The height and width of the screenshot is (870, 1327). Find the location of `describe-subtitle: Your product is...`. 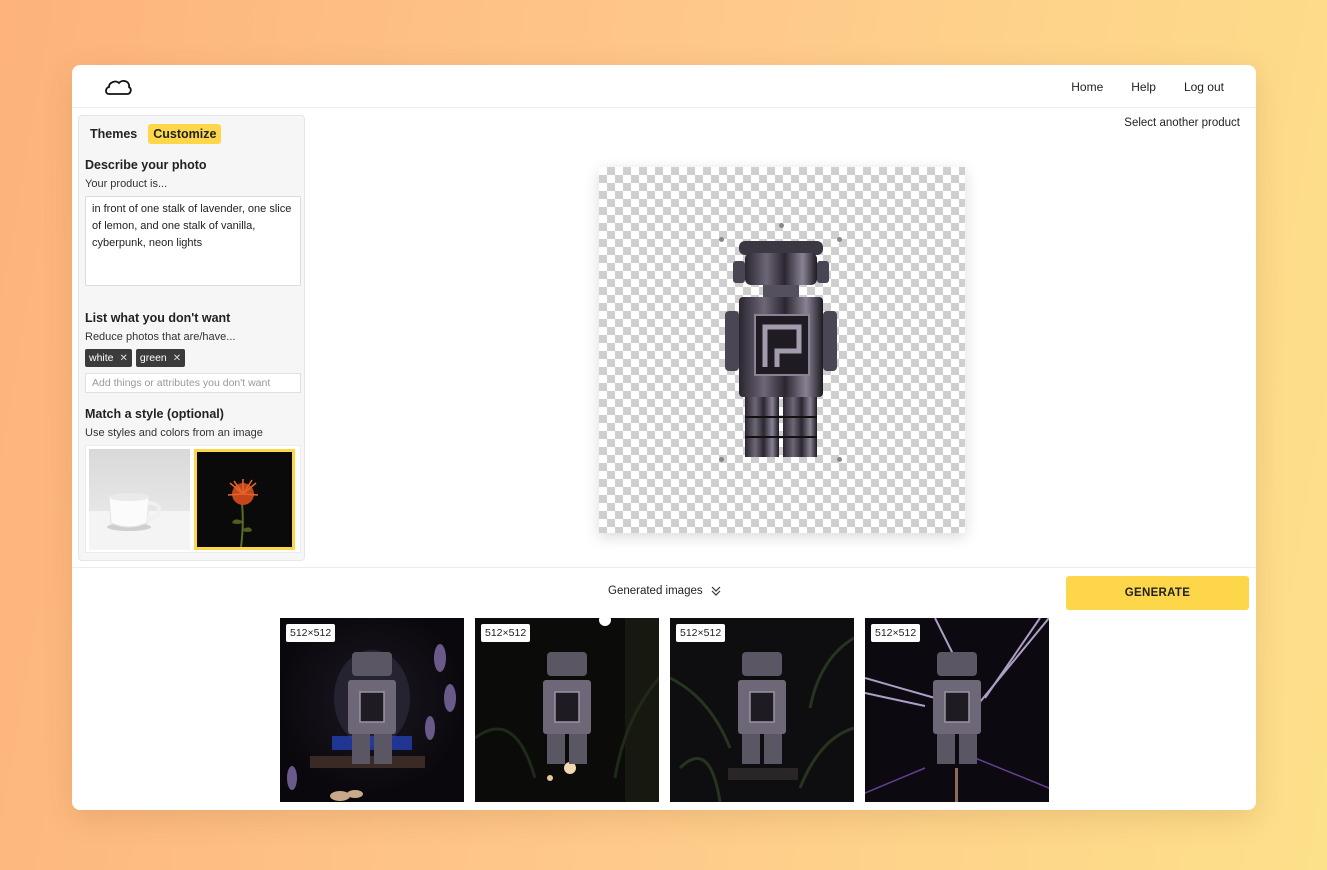

describe-subtitle: Your product is... is located at coordinates (126, 184).